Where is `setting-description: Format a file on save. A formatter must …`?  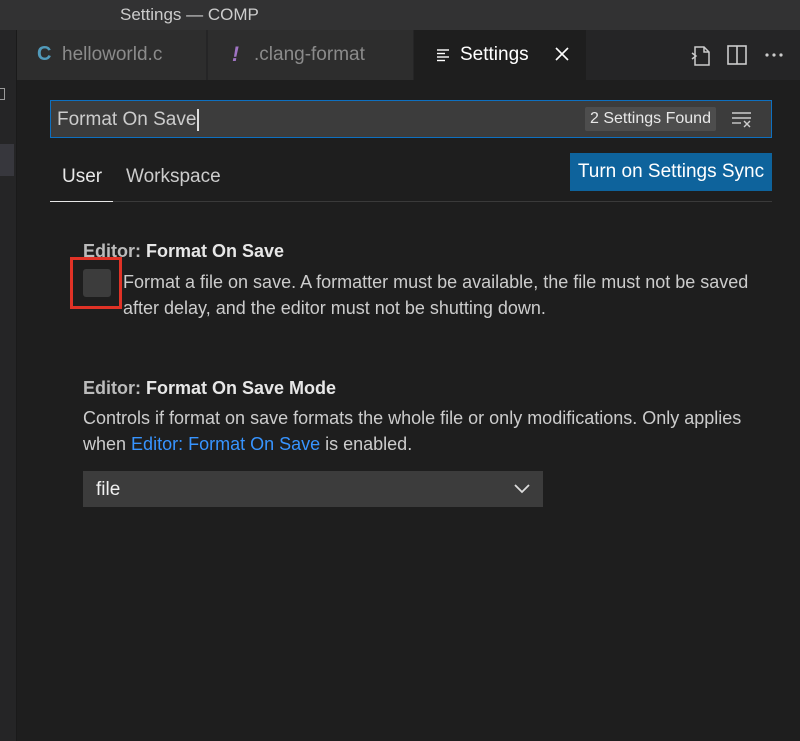 setting-description: Format a file on save. A formatter must … is located at coordinates (436, 295).